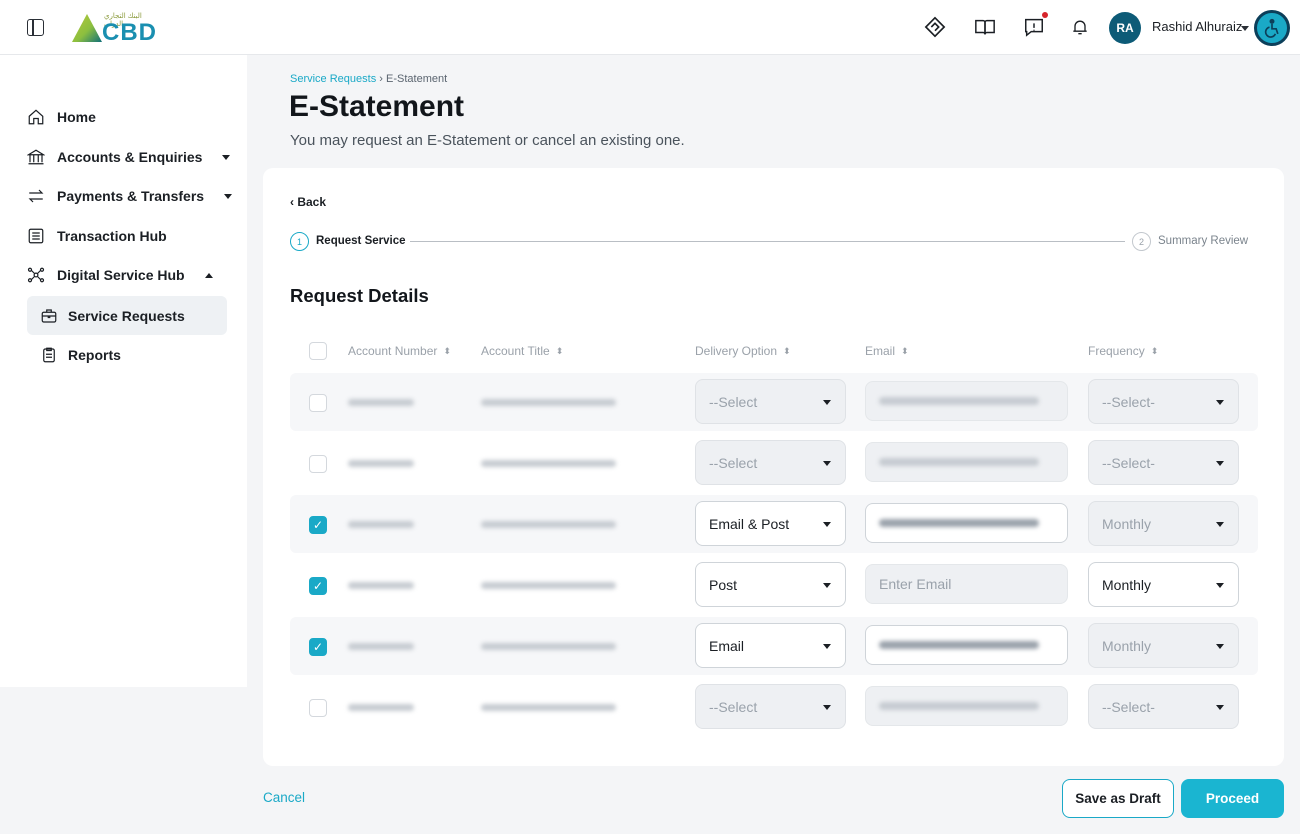  Describe the element at coordinates (1035, 25) in the screenshot. I see `feedback-icon` at that location.